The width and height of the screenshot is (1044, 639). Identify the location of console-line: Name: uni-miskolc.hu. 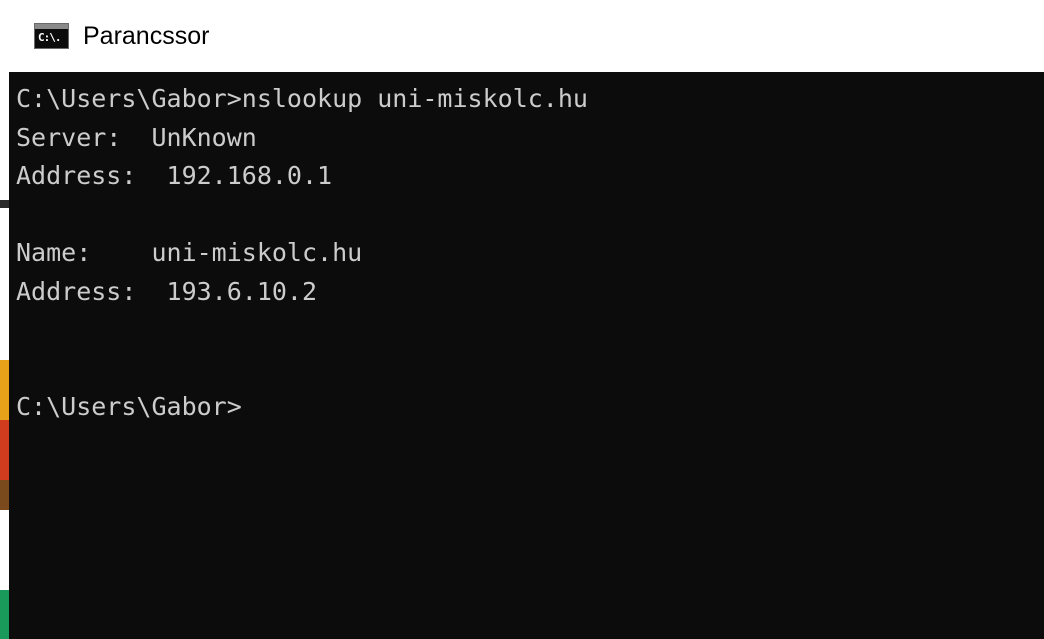
(189, 252).